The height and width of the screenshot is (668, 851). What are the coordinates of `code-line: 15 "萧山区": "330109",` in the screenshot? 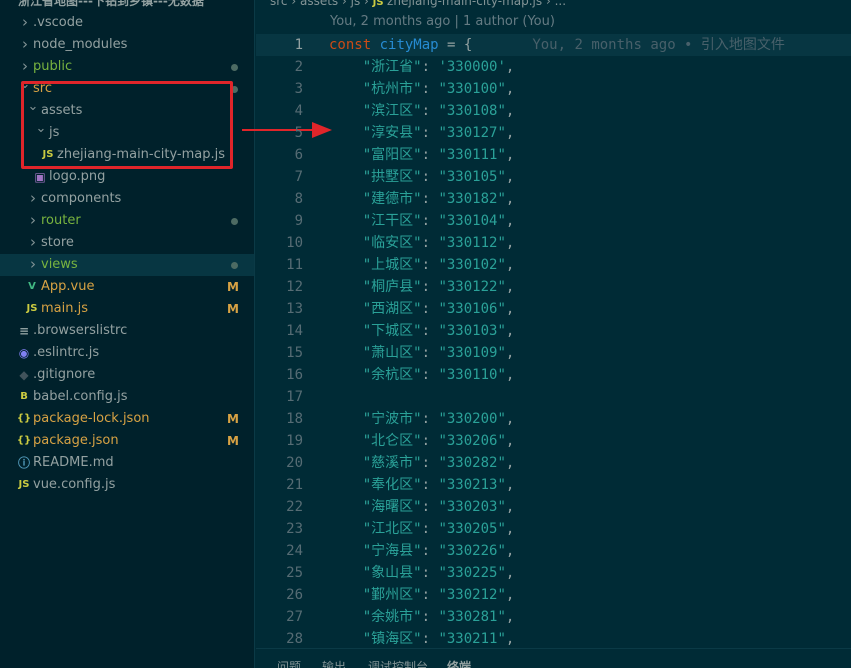 It's located at (553, 353).